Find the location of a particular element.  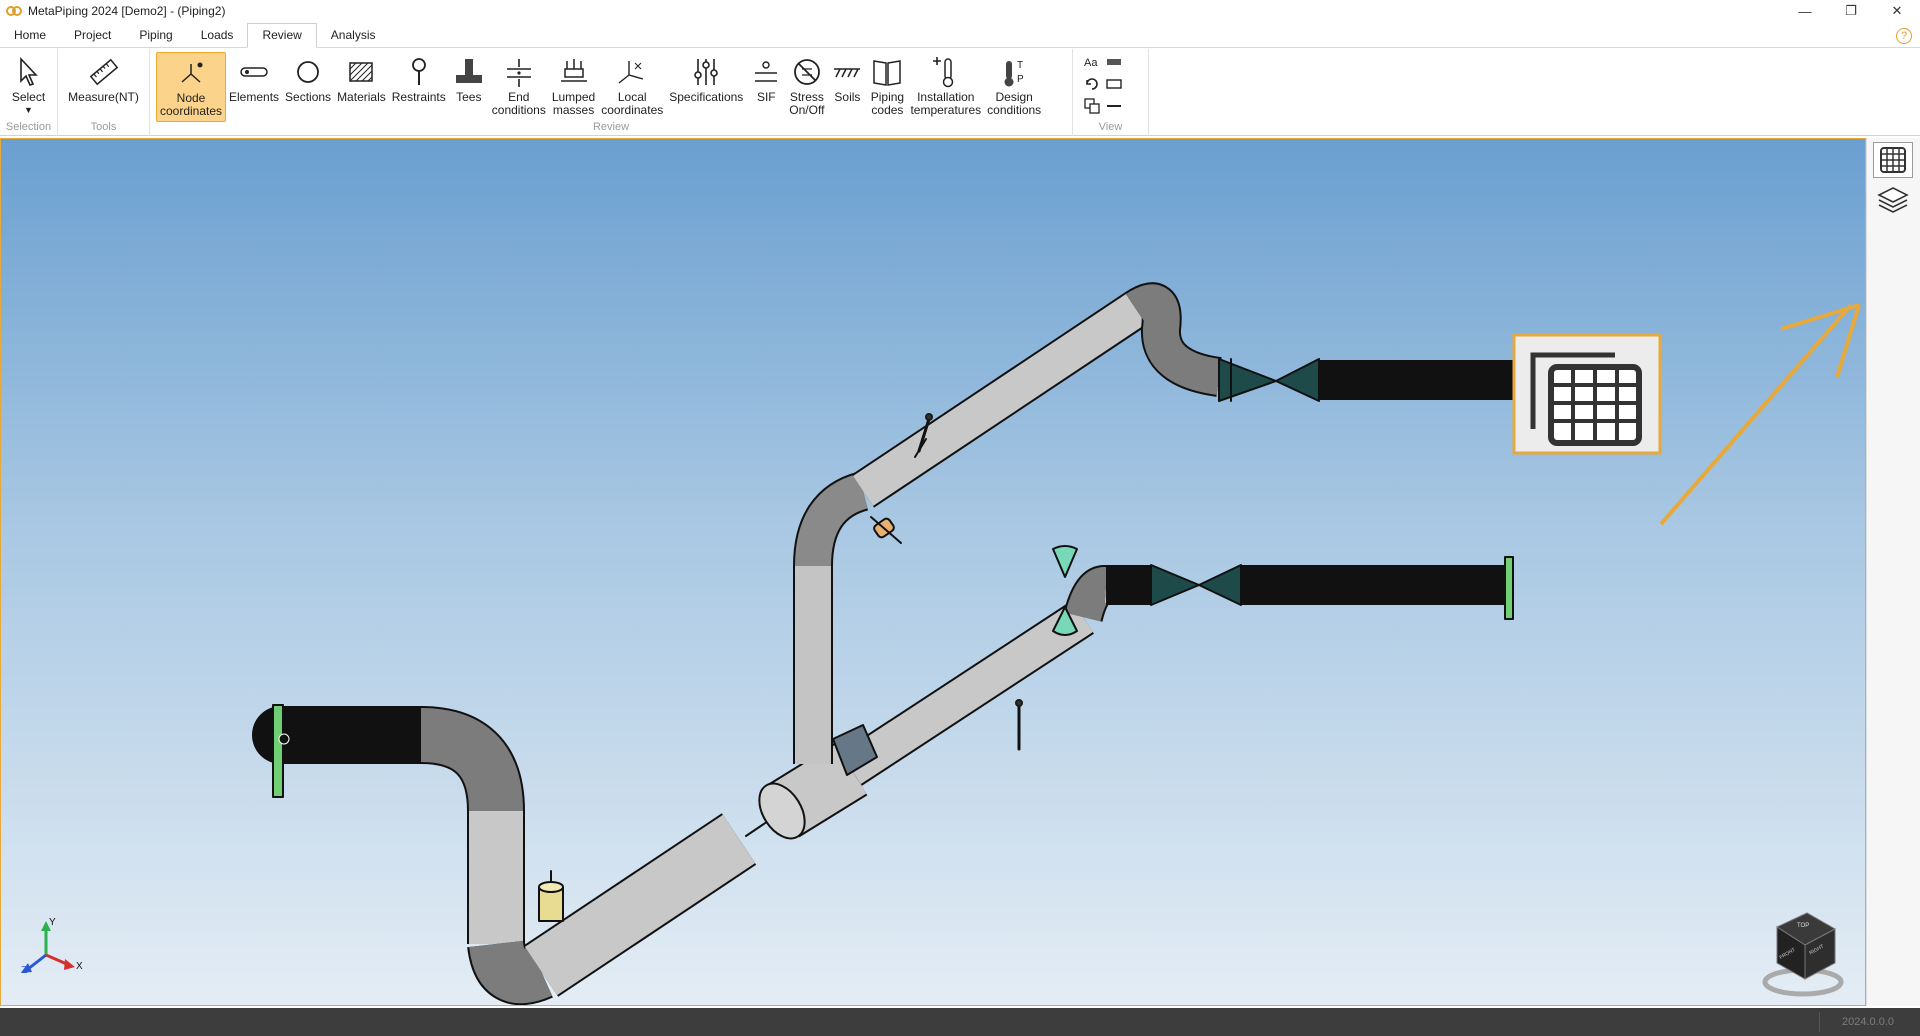

callout-arrow is located at coordinates (1760, 414).